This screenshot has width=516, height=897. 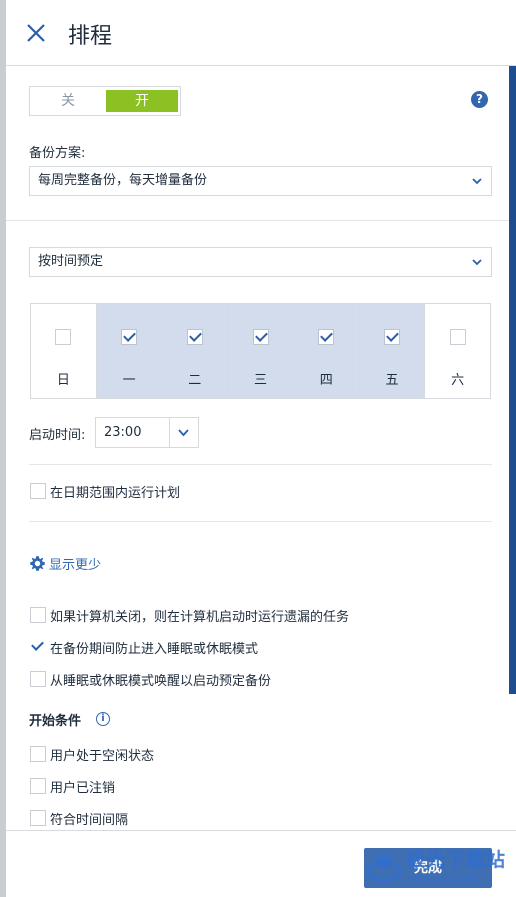 I want to click on day-monday: 一, so click(x=128, y=351).